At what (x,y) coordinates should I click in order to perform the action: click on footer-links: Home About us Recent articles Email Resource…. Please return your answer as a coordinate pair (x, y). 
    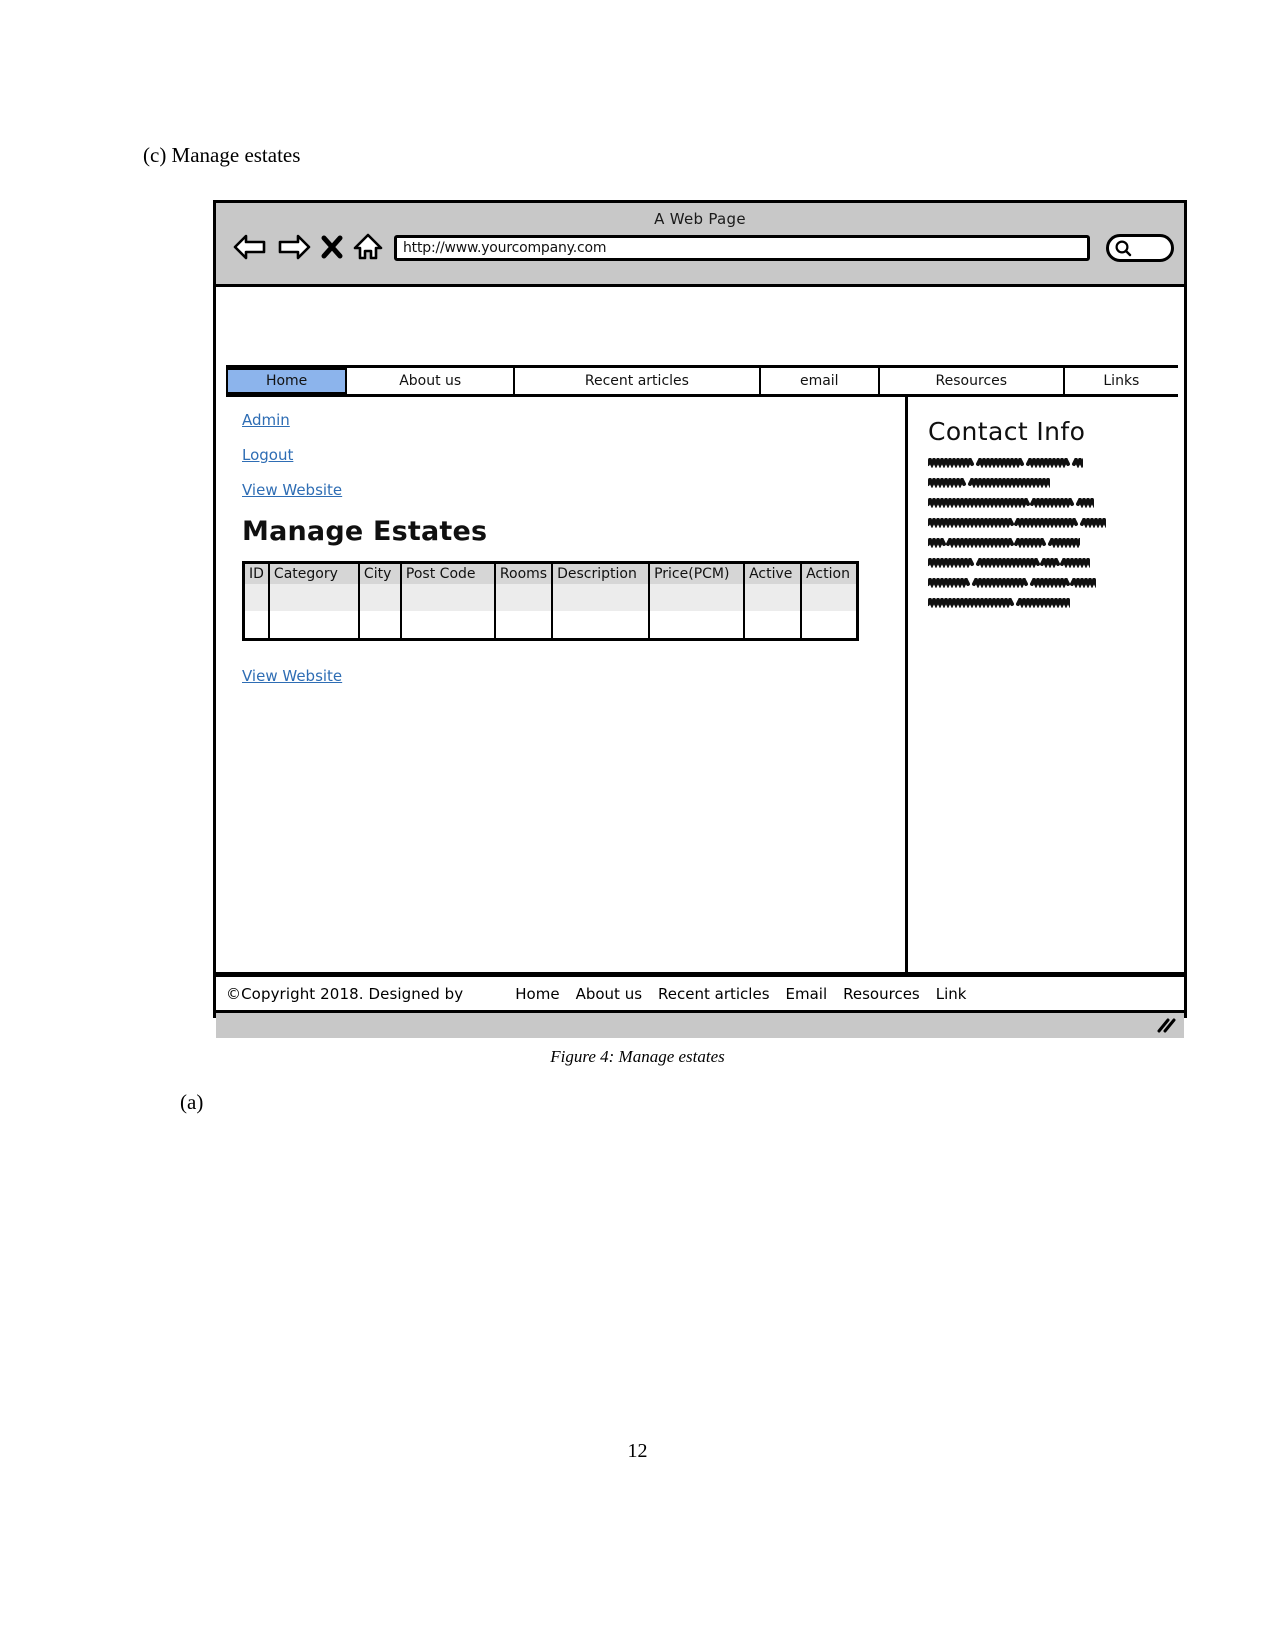
    Looking at the image, I should click on (740, 994).